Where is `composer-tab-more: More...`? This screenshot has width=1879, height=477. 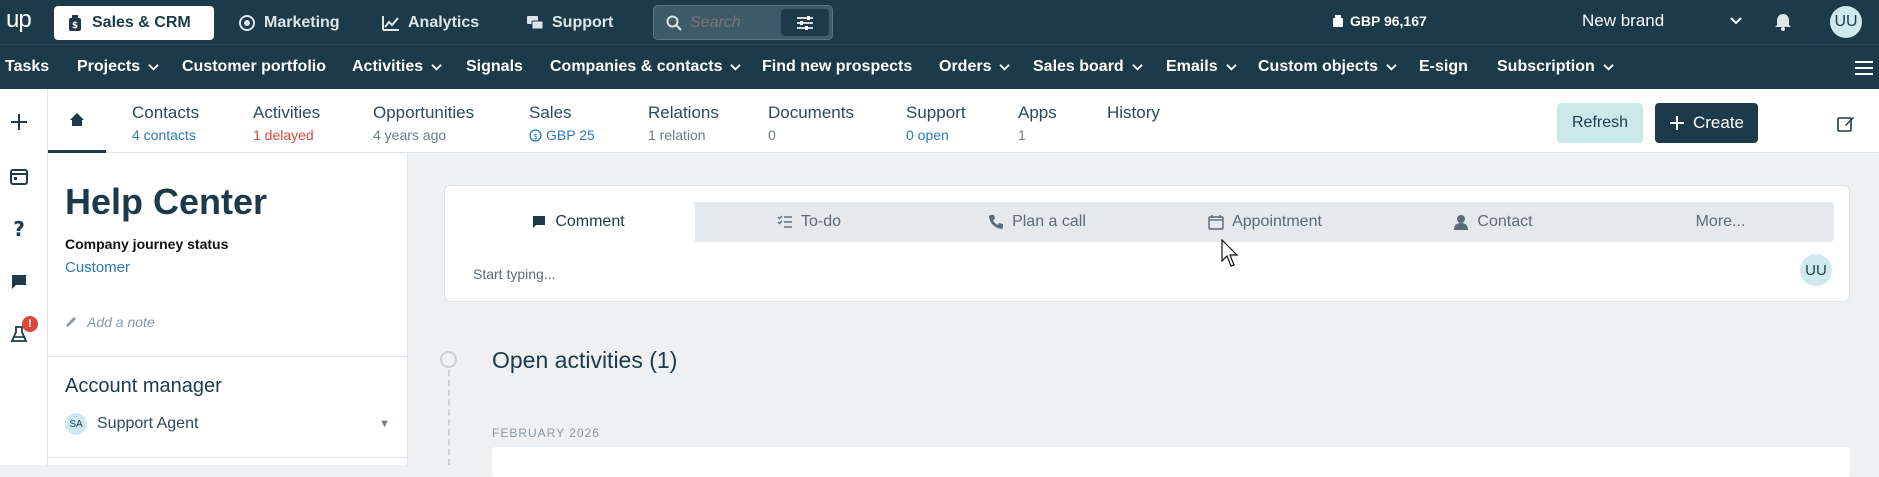
composer-tab-more: More... is located at coordinates (1720, 222).